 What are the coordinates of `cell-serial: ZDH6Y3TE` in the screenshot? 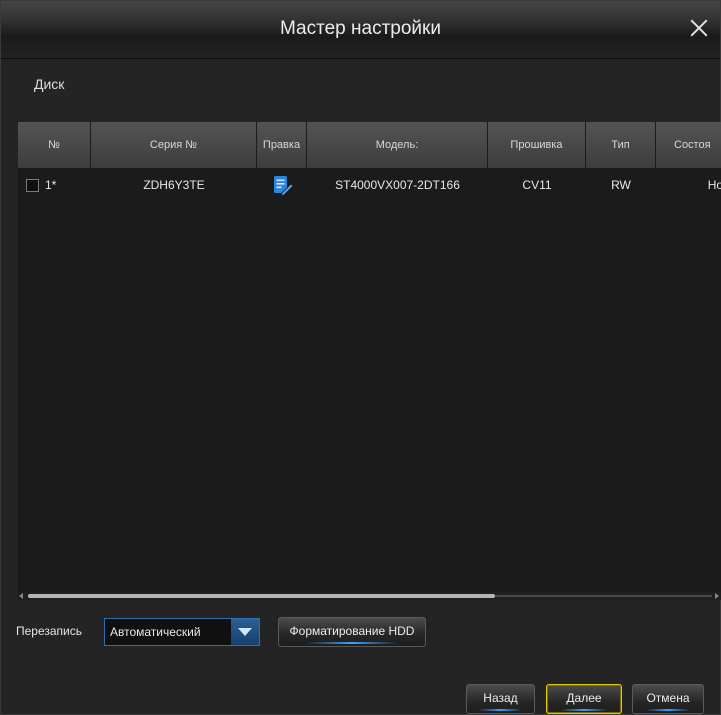 It's located at (174, 185).